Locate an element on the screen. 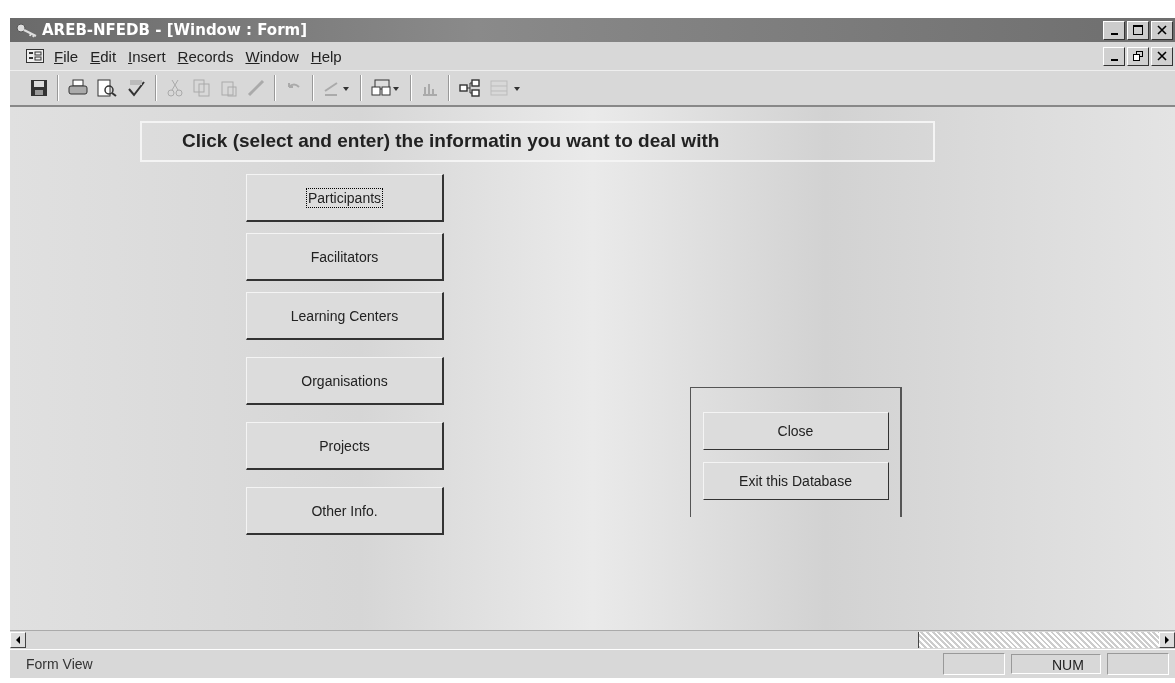 The image size is (1175, 683). nav-button: Learning Centers is located at coordinates (345, 316).